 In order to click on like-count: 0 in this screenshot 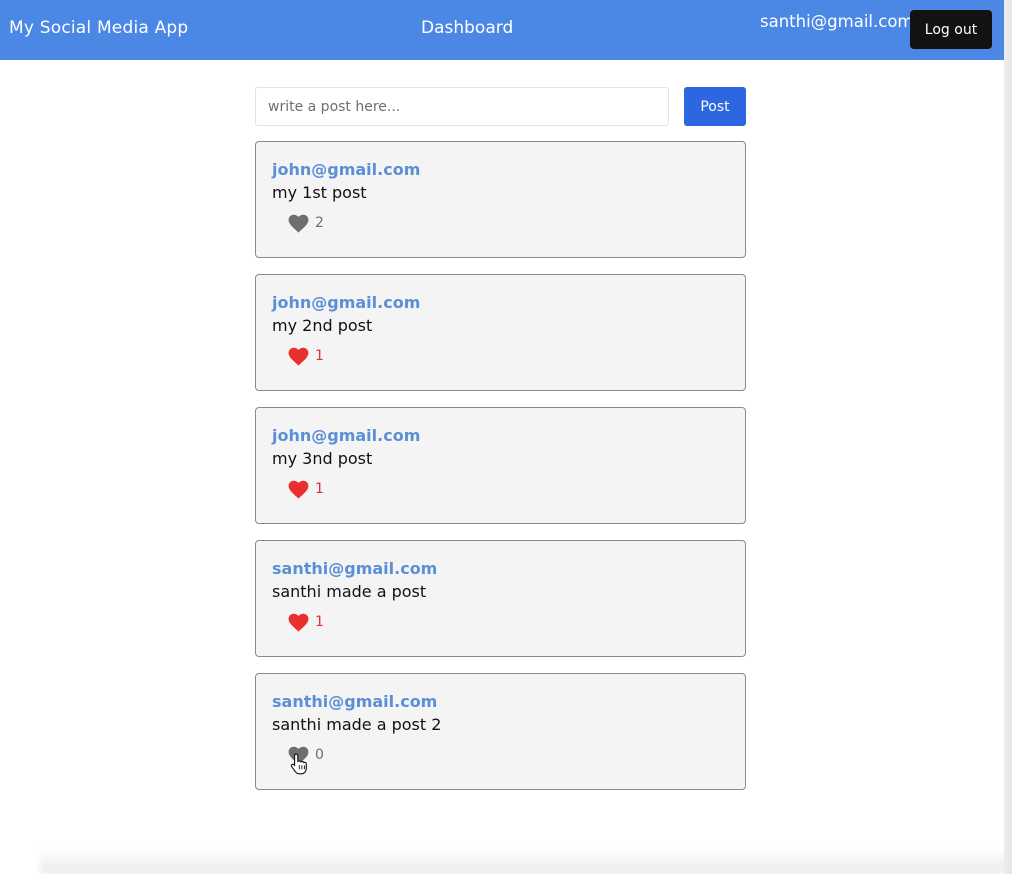, I will do `click(319, 755)`.